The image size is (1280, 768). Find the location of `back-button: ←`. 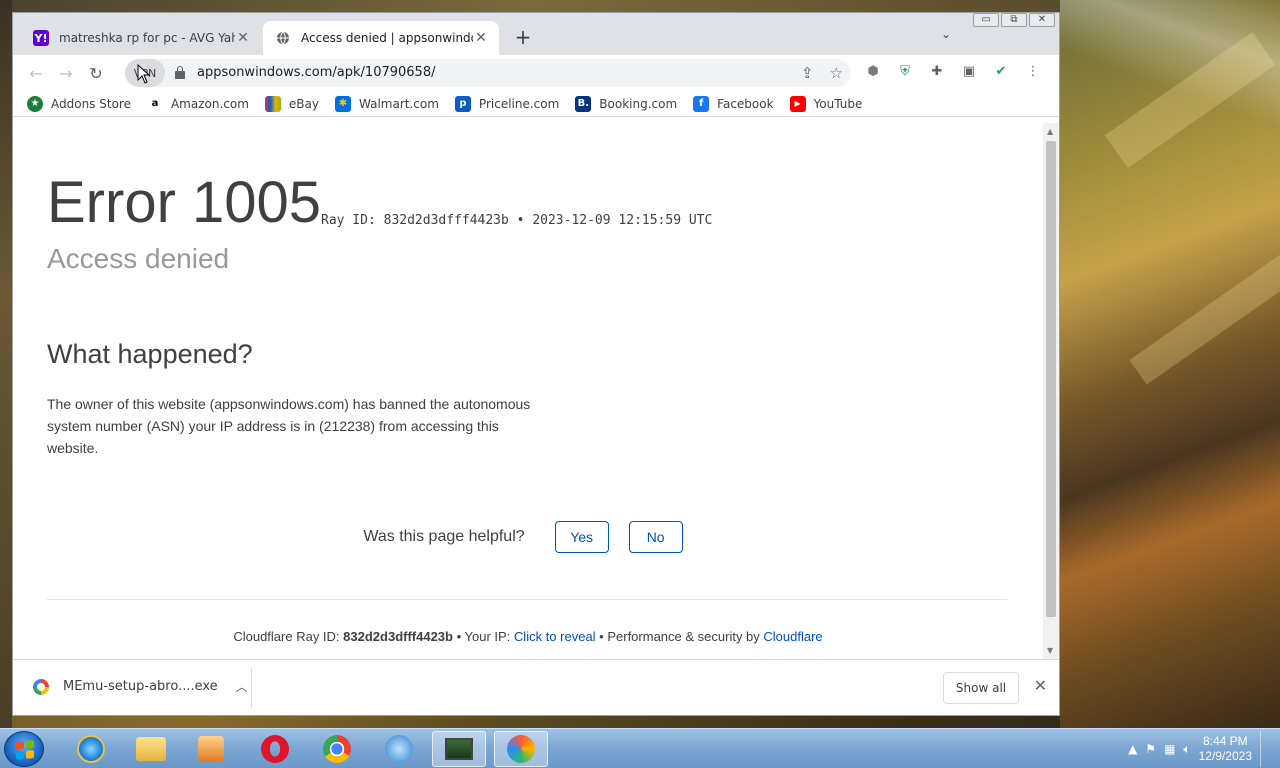

back-button: ← is located at coordinates (36, 73).